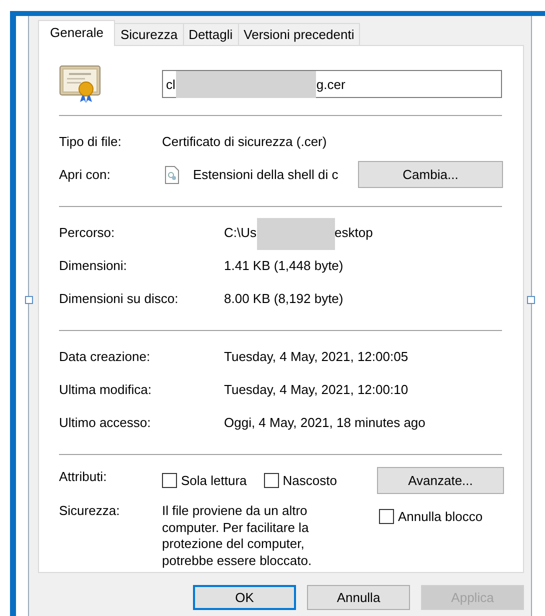  I want to click on field-label: Ultima modifica:, so click(105, 389).